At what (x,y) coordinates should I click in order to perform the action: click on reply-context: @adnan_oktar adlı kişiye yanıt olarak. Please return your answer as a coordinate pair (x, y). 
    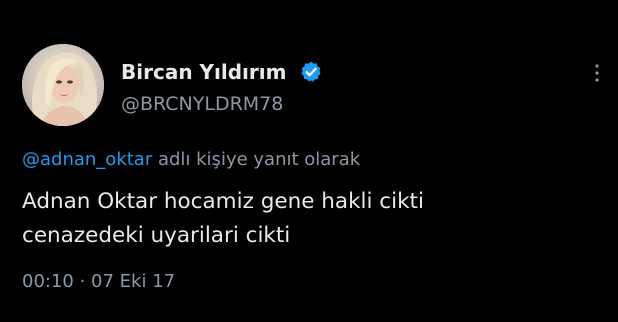
    Looking at the image, I should click on (191, 160).